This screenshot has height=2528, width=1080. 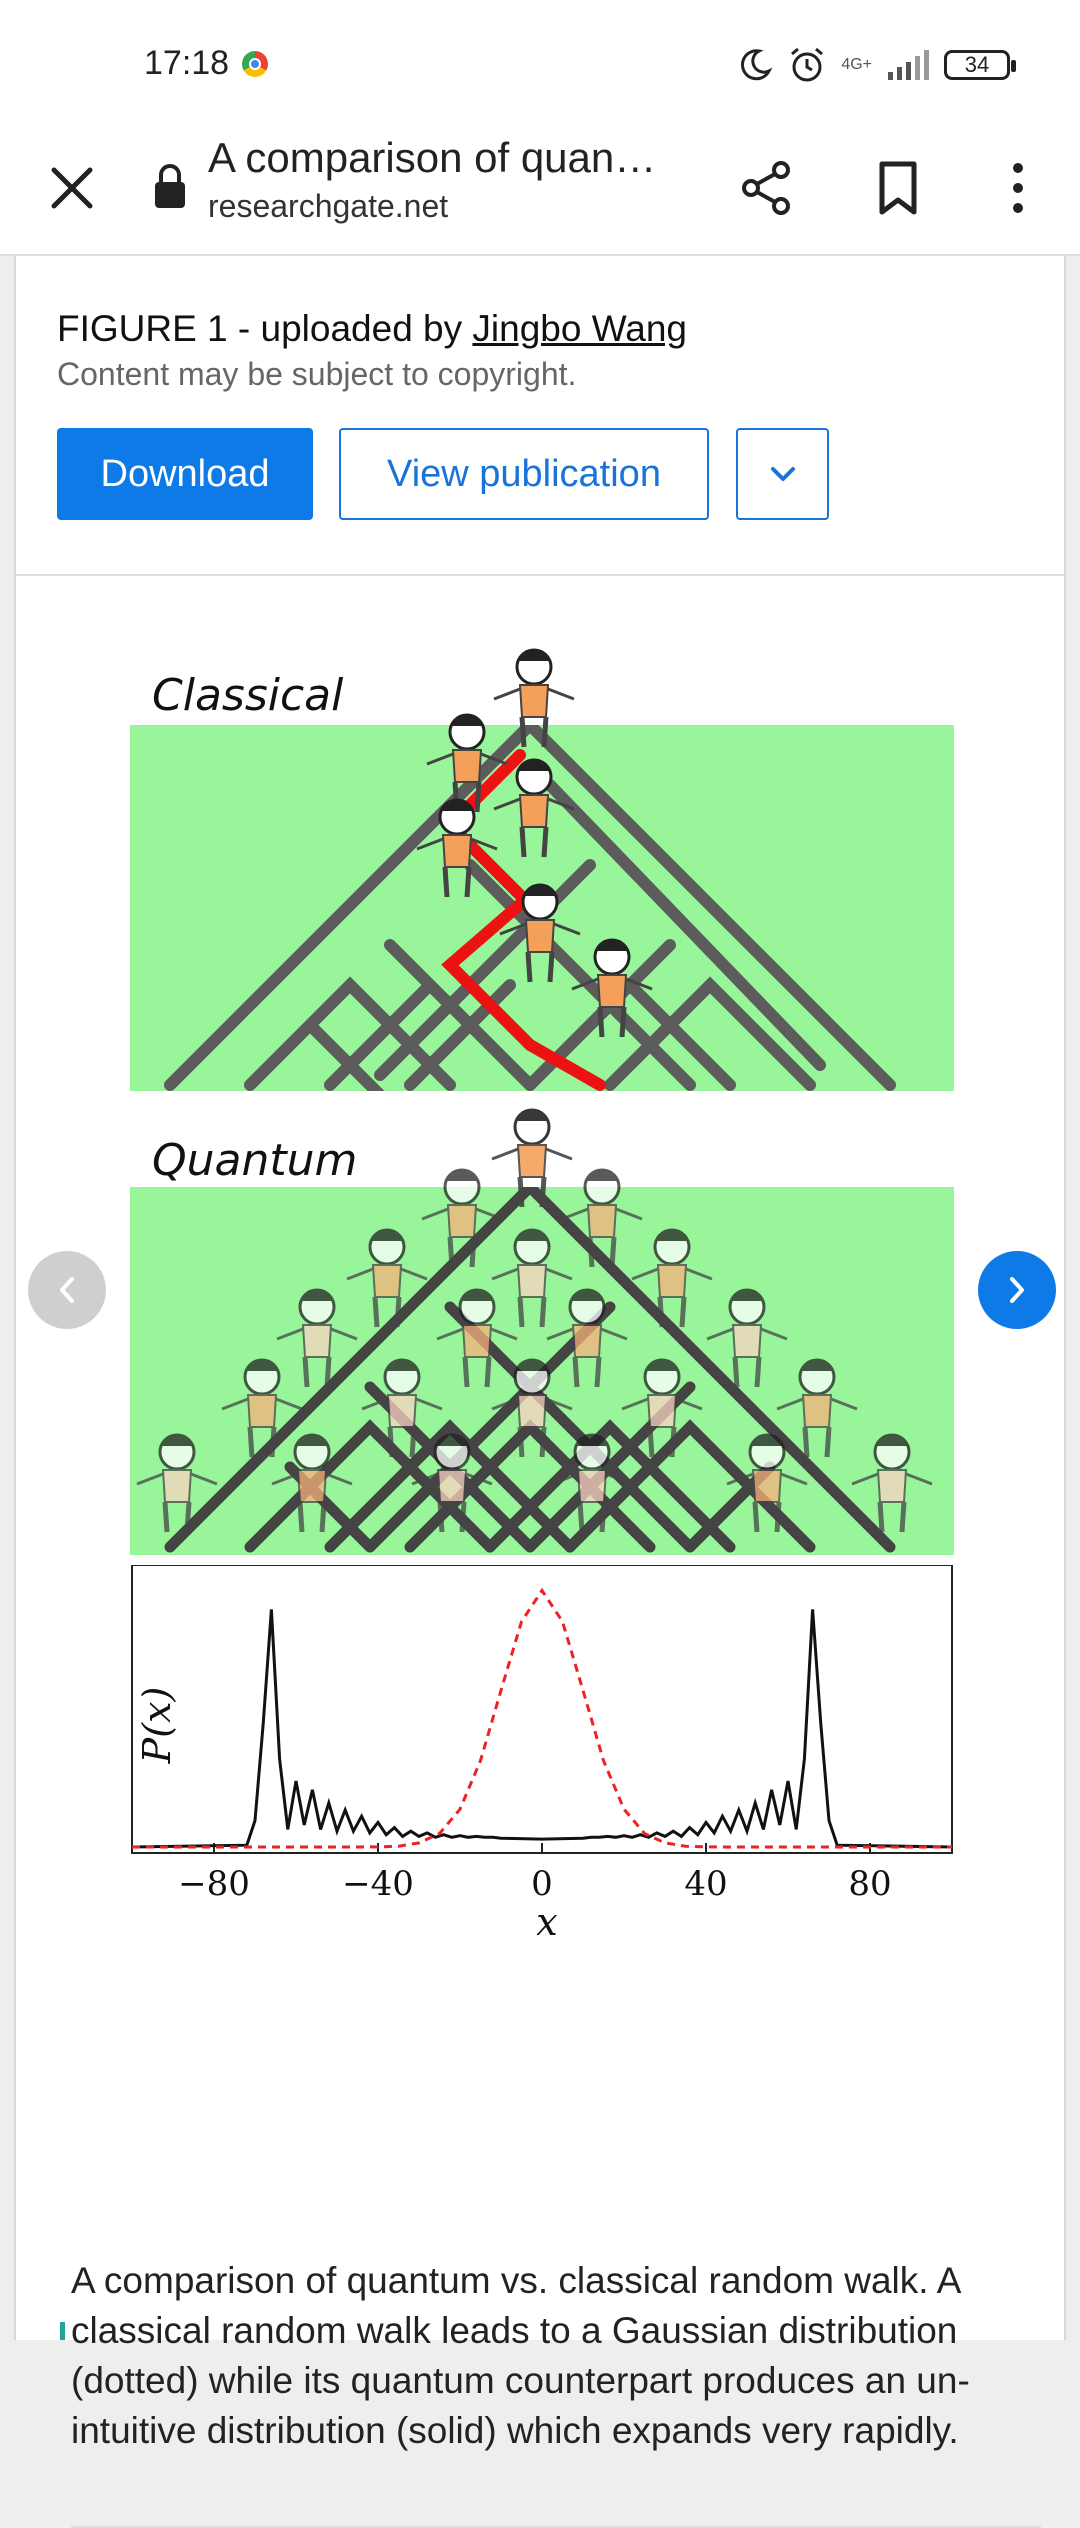 What do you see at coordinates (187, 63) in the screenshot?
I see `status-time: 17:18` at bounding box center [187, 63].